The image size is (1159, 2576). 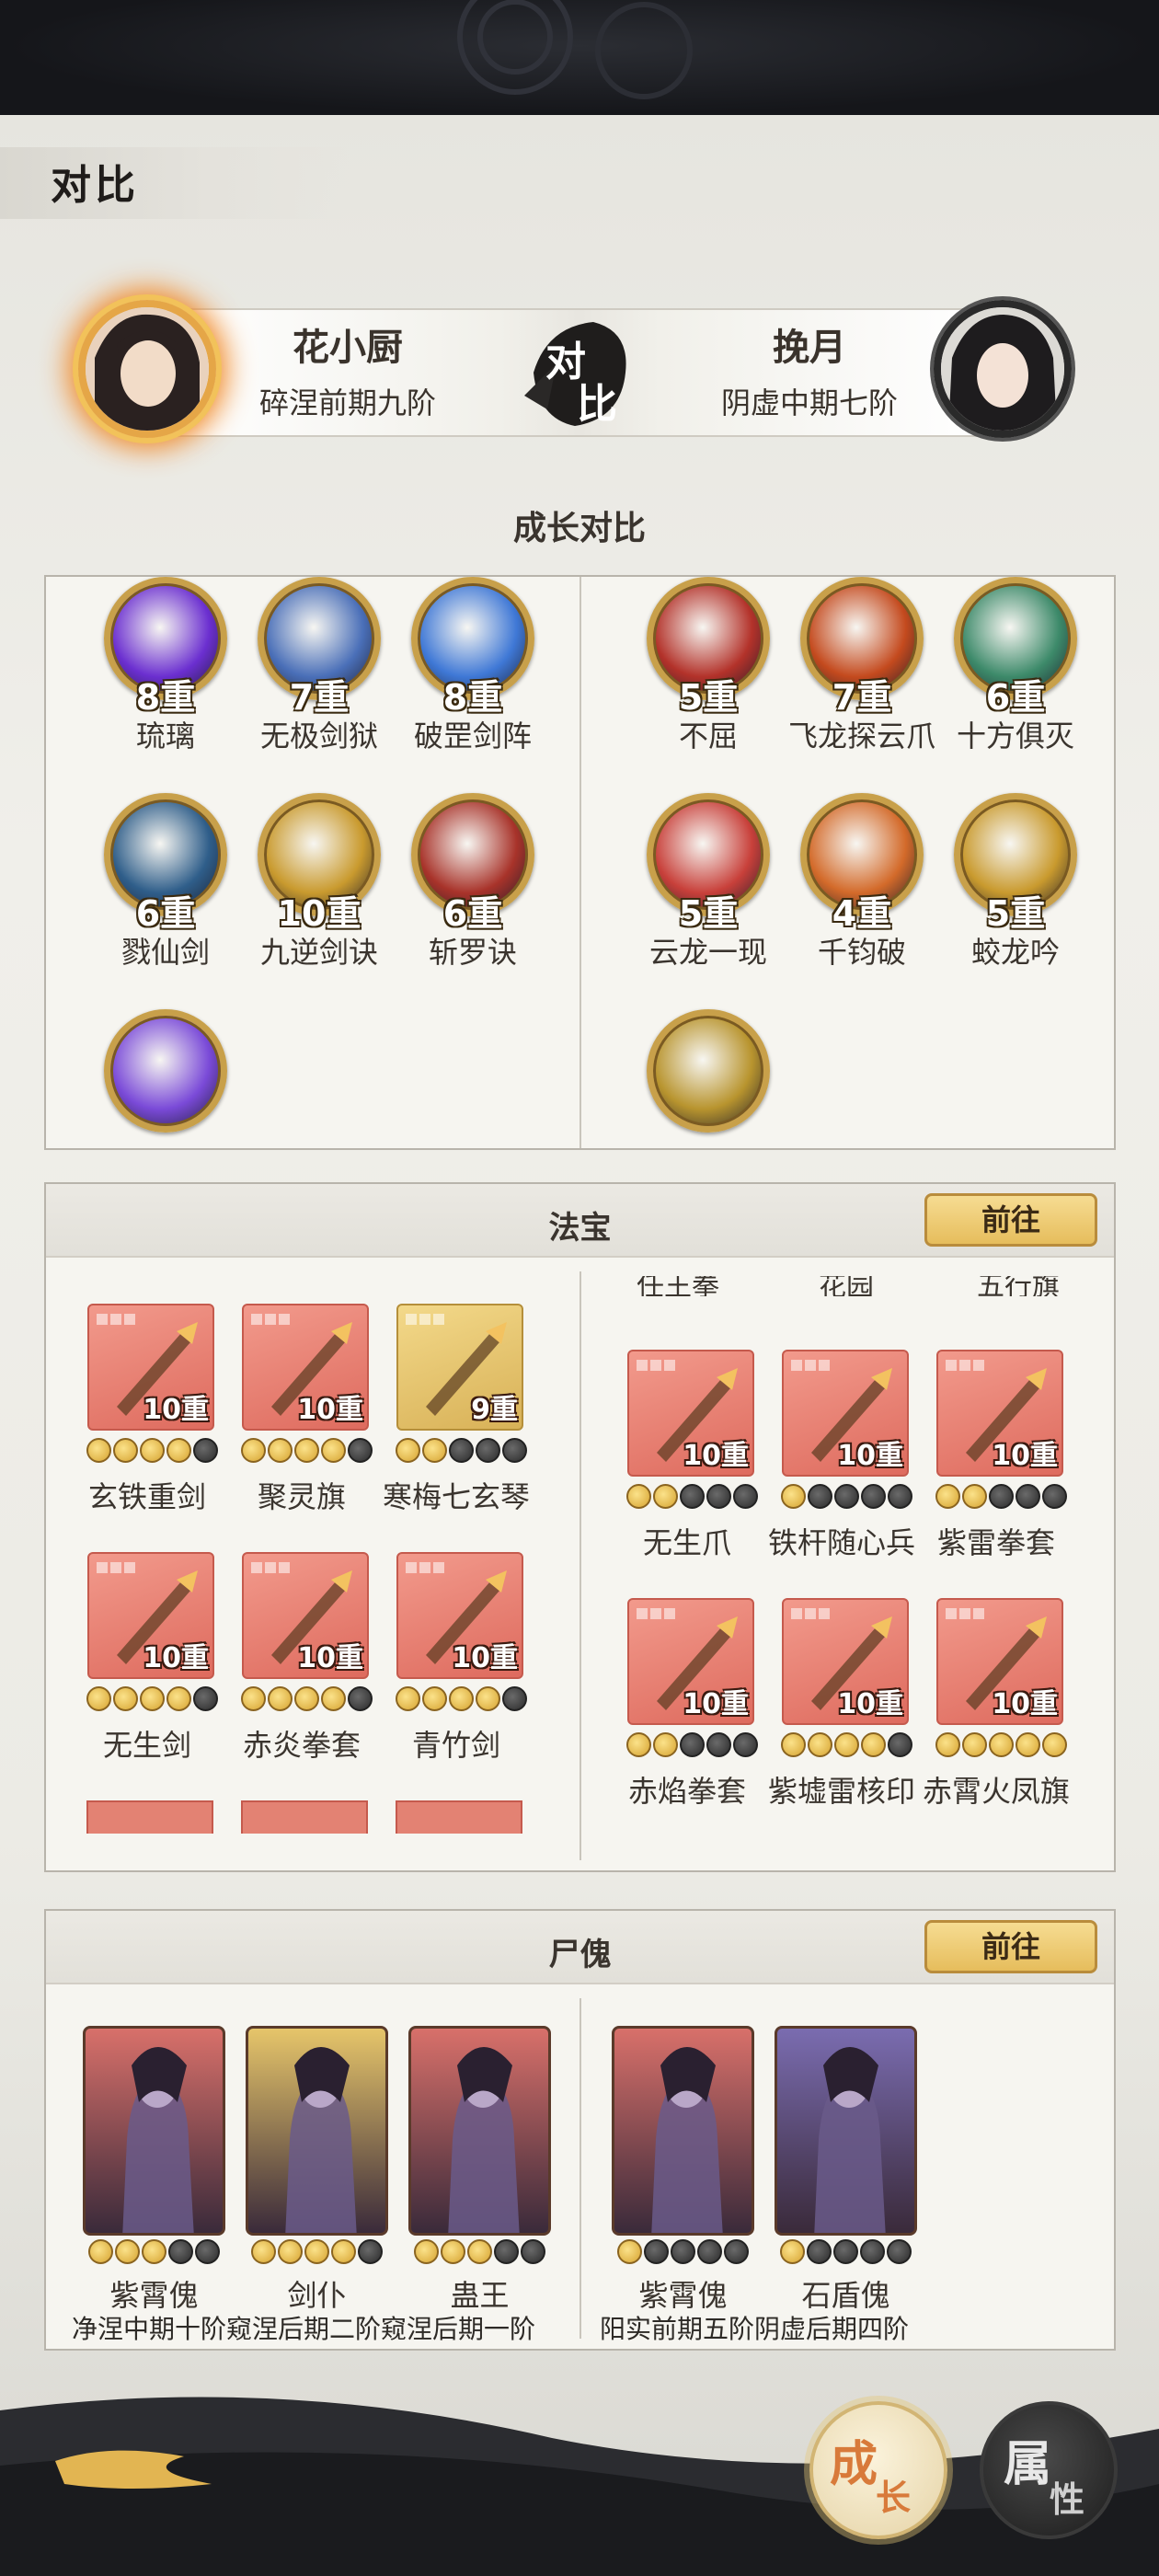 I want to click on skill-emblem-icon, so click(x=165, y=1071).